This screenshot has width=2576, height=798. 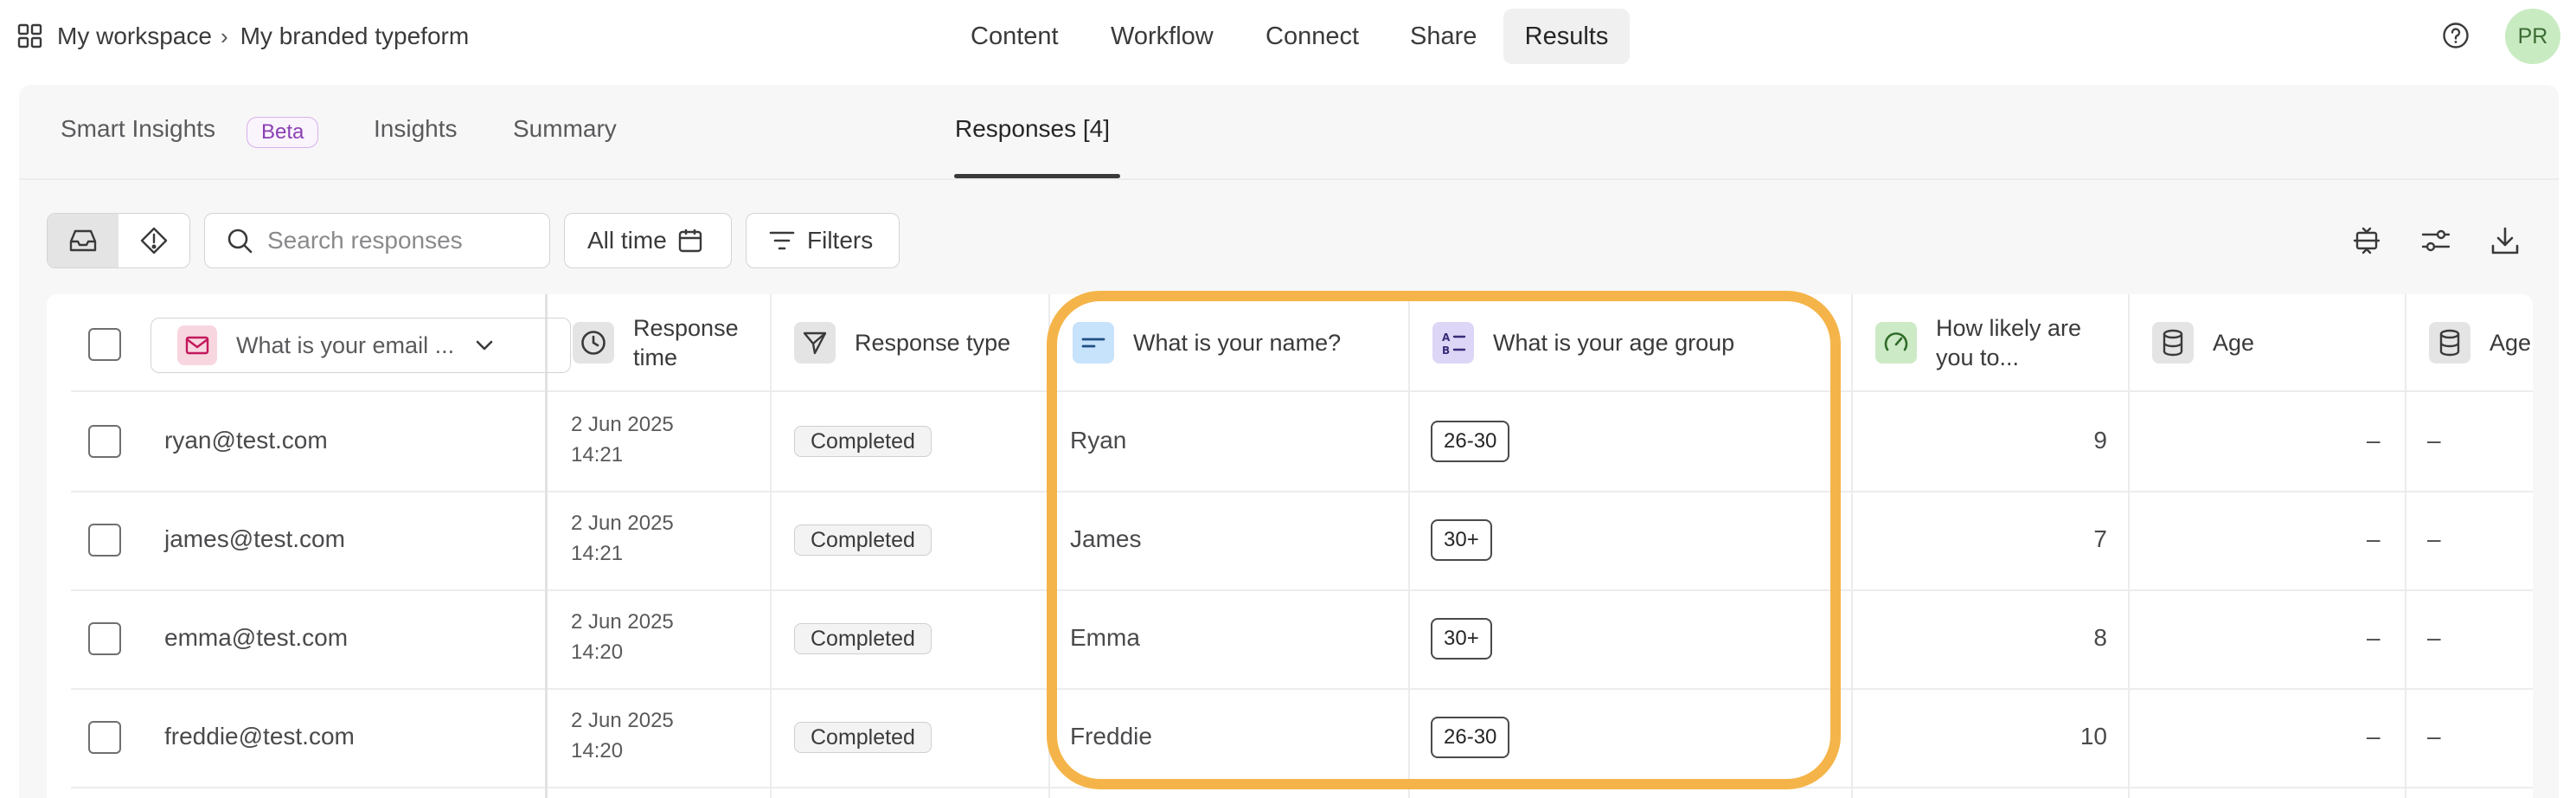 I want to click on breadcrumb-form: My branded typeform, so click(x=355, y=36).